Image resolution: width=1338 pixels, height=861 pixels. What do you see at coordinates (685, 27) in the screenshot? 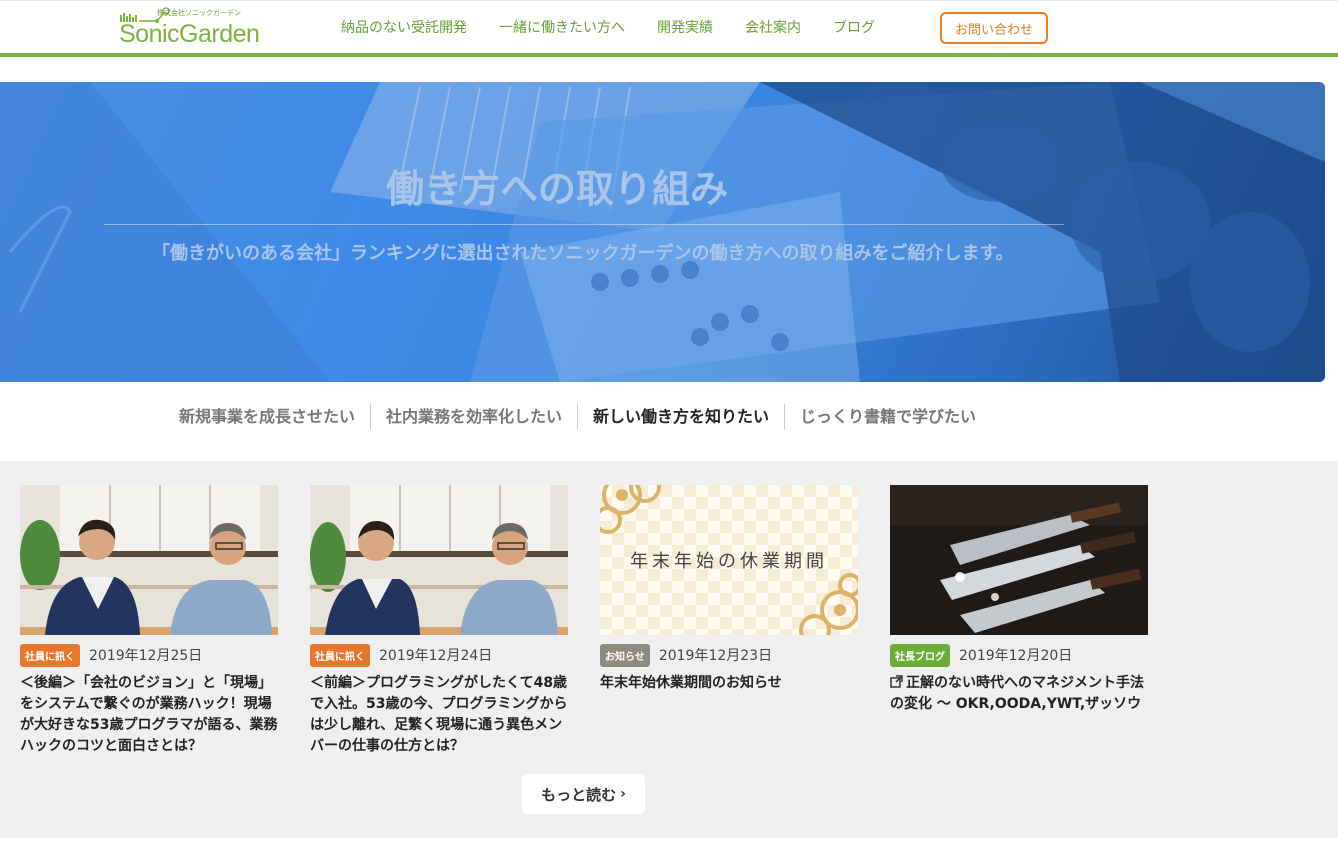
I see `nav-works: 開発実績` at bounding box center [685, 27].